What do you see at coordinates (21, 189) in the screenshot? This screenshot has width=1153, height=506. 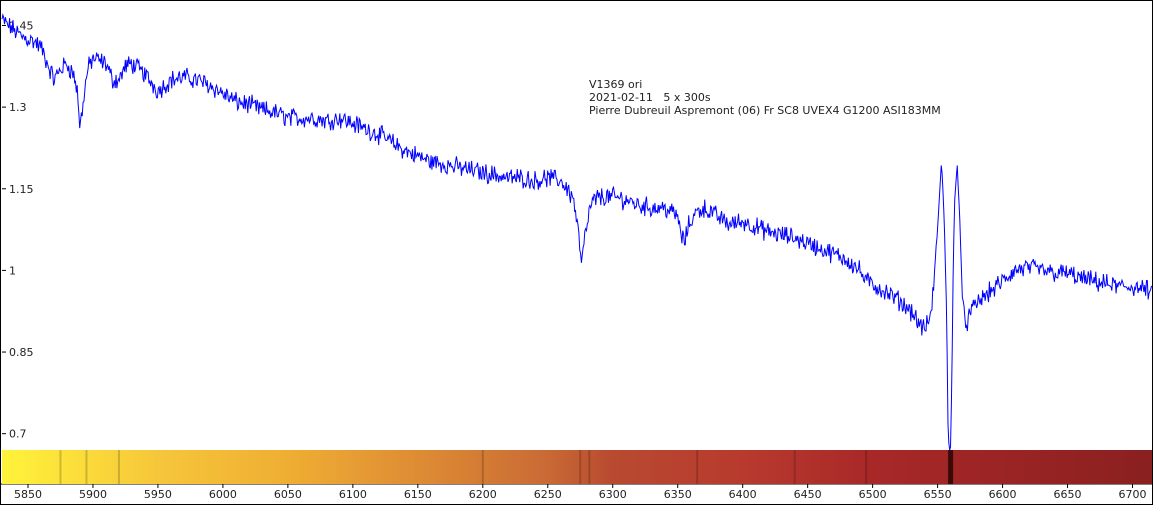 I see `y-tick-label: 1.15` at bounding box center [21, 189].